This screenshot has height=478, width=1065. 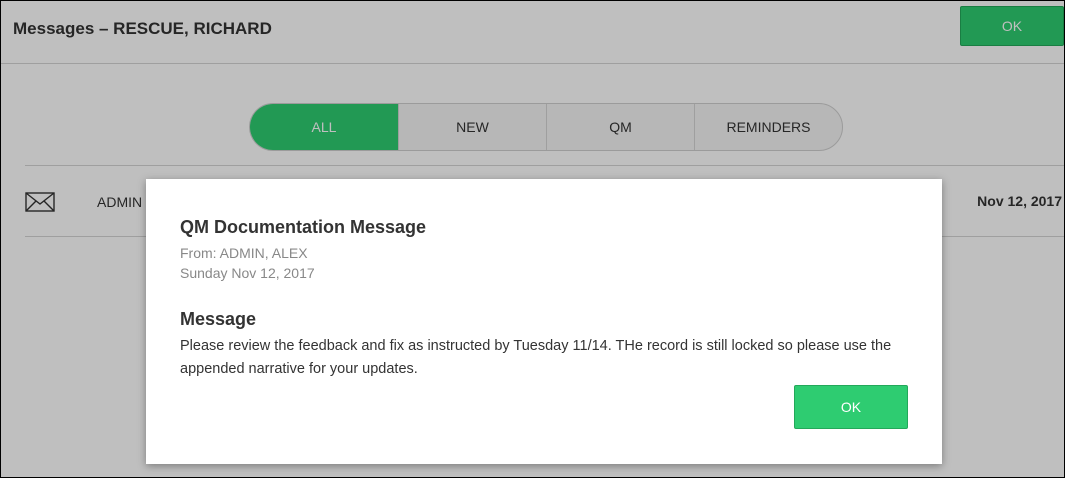 I want to click on dialog-from: From: ADMIN, ALEX, so click(x=244, y=253).